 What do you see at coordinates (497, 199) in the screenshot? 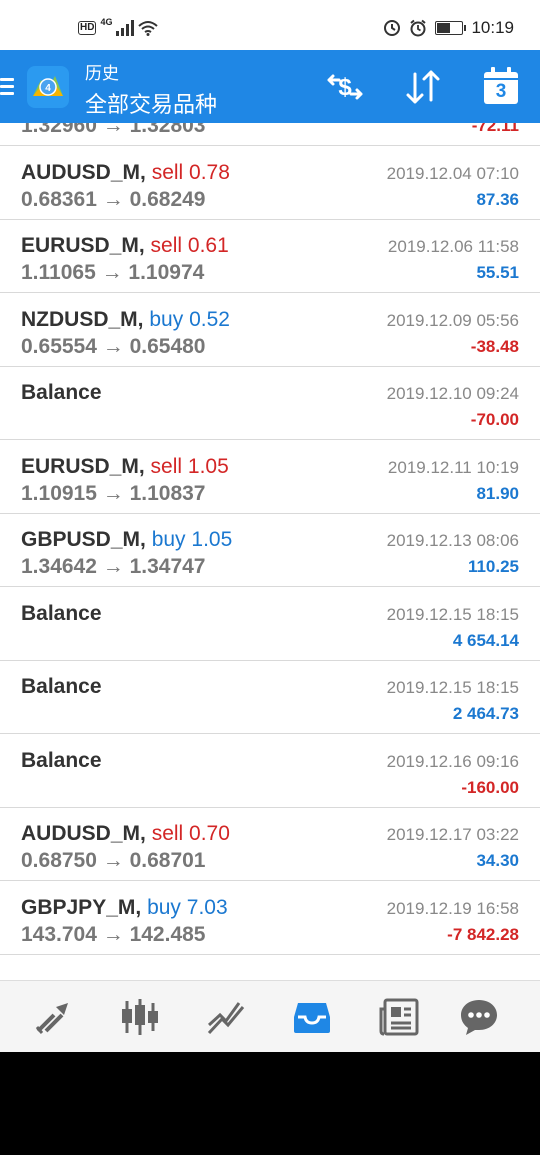
I see `profit-value: 87.36` at bounding box center [497, 199].